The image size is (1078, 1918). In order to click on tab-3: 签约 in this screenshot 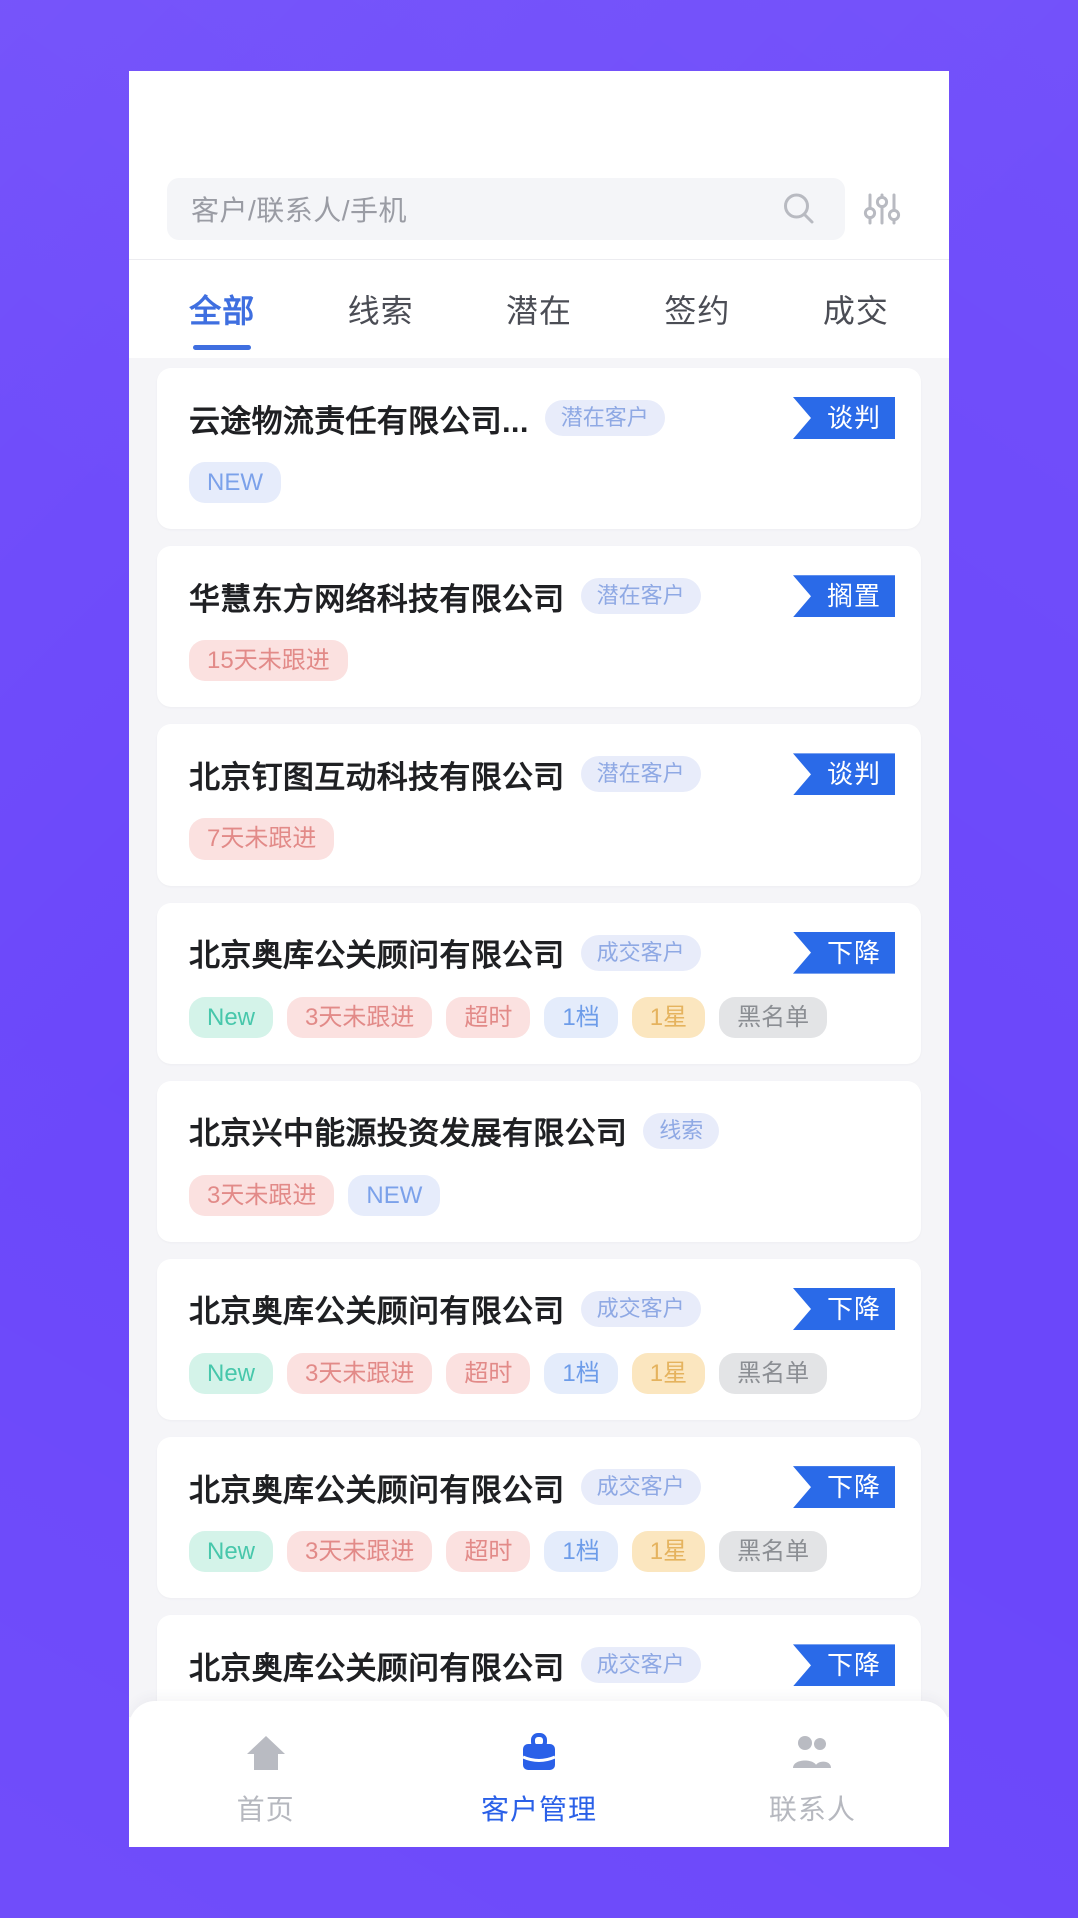, I will do `click(697, 309)`.